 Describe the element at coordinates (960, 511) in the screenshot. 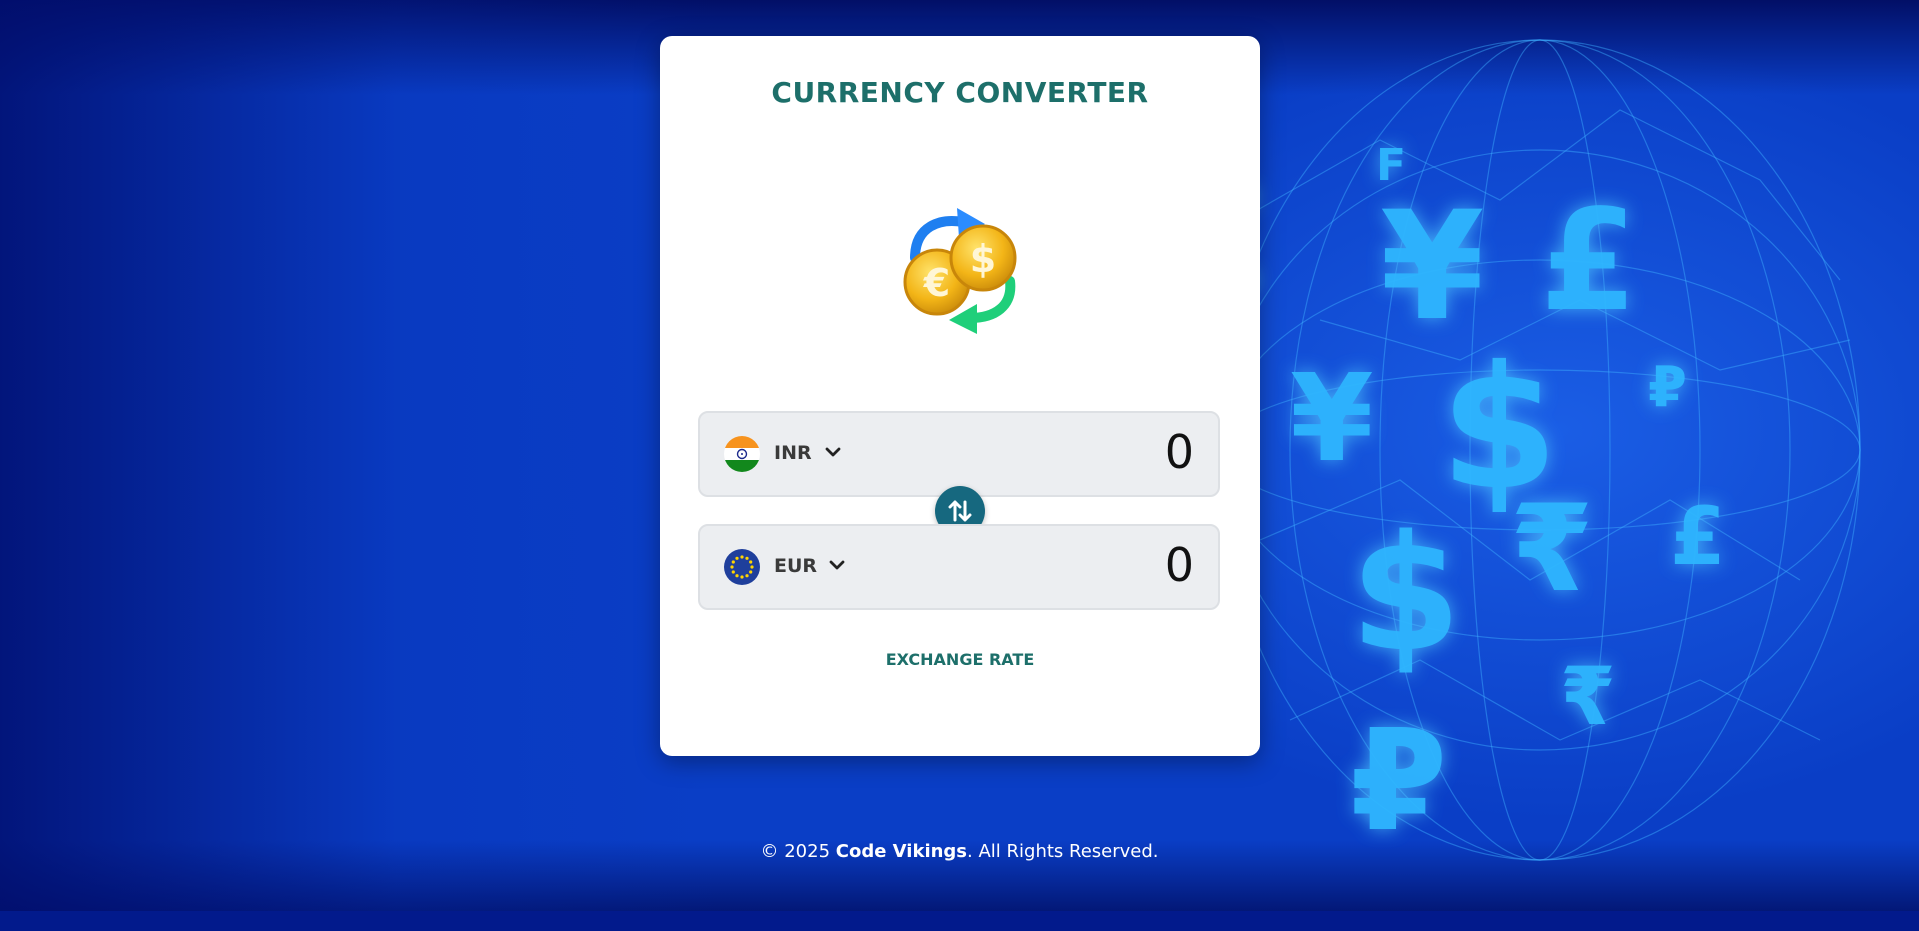

I see `swap-arrows-icon` at that location.